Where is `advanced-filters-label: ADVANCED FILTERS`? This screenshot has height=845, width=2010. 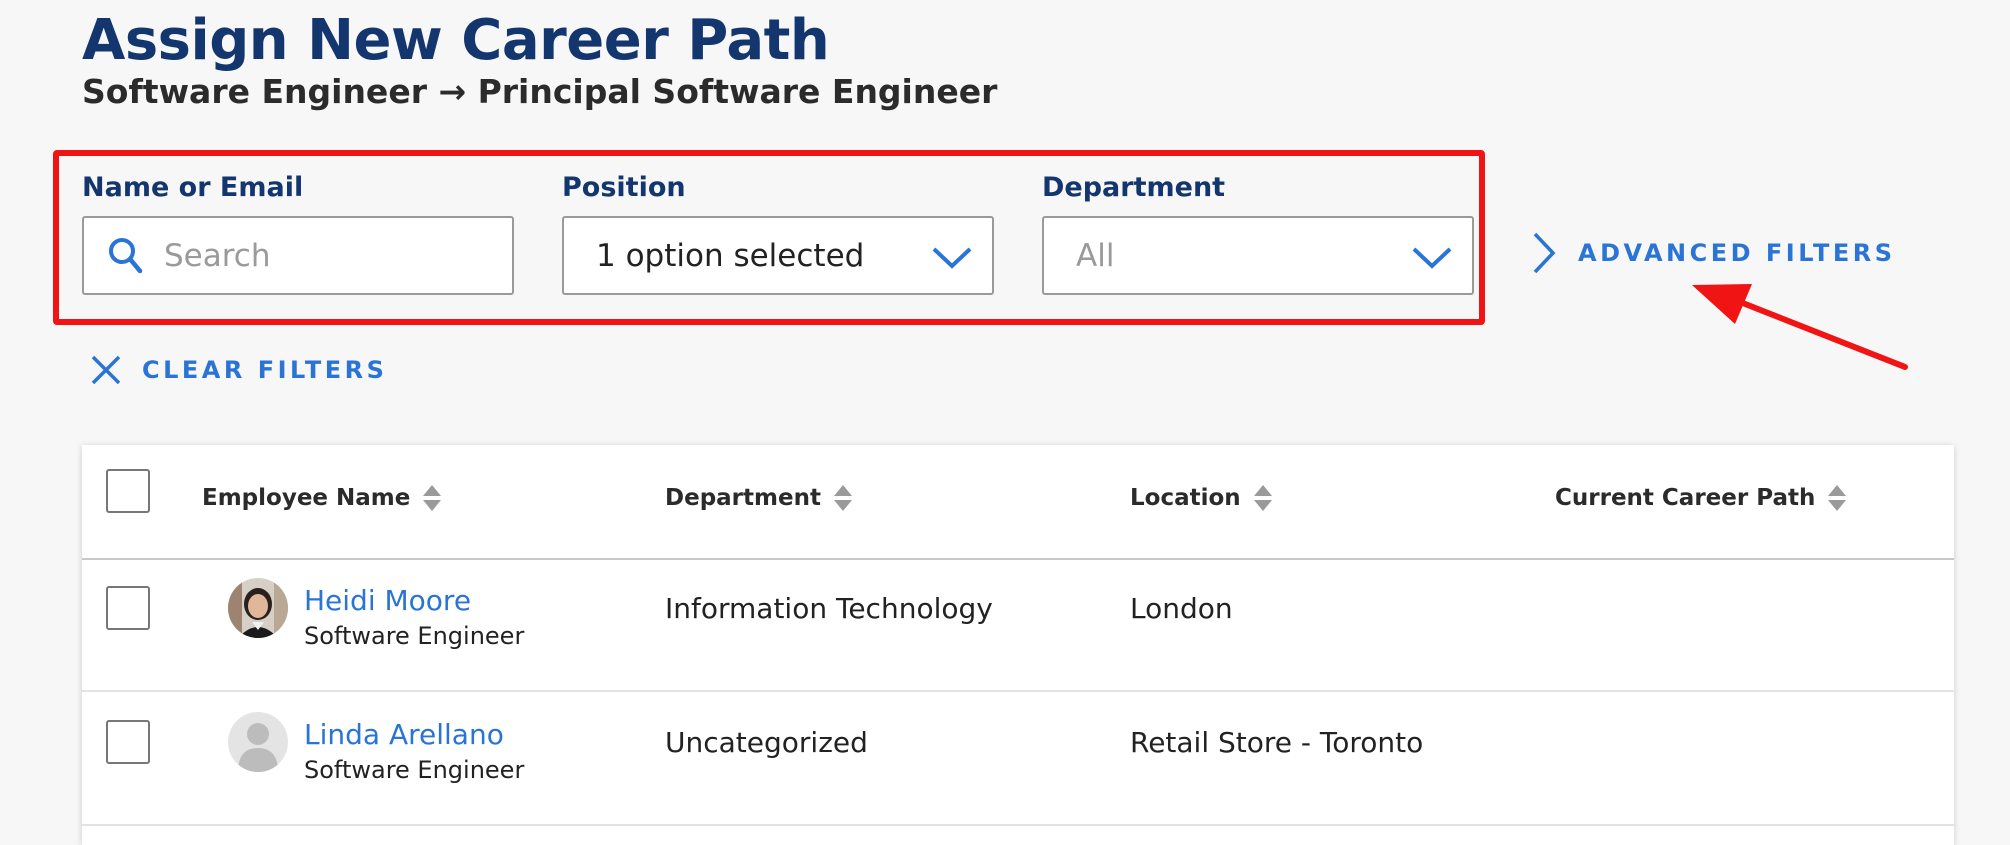
advanced-filters-label: ADVANCED FILTERS is located at coordinates (1737, 253).